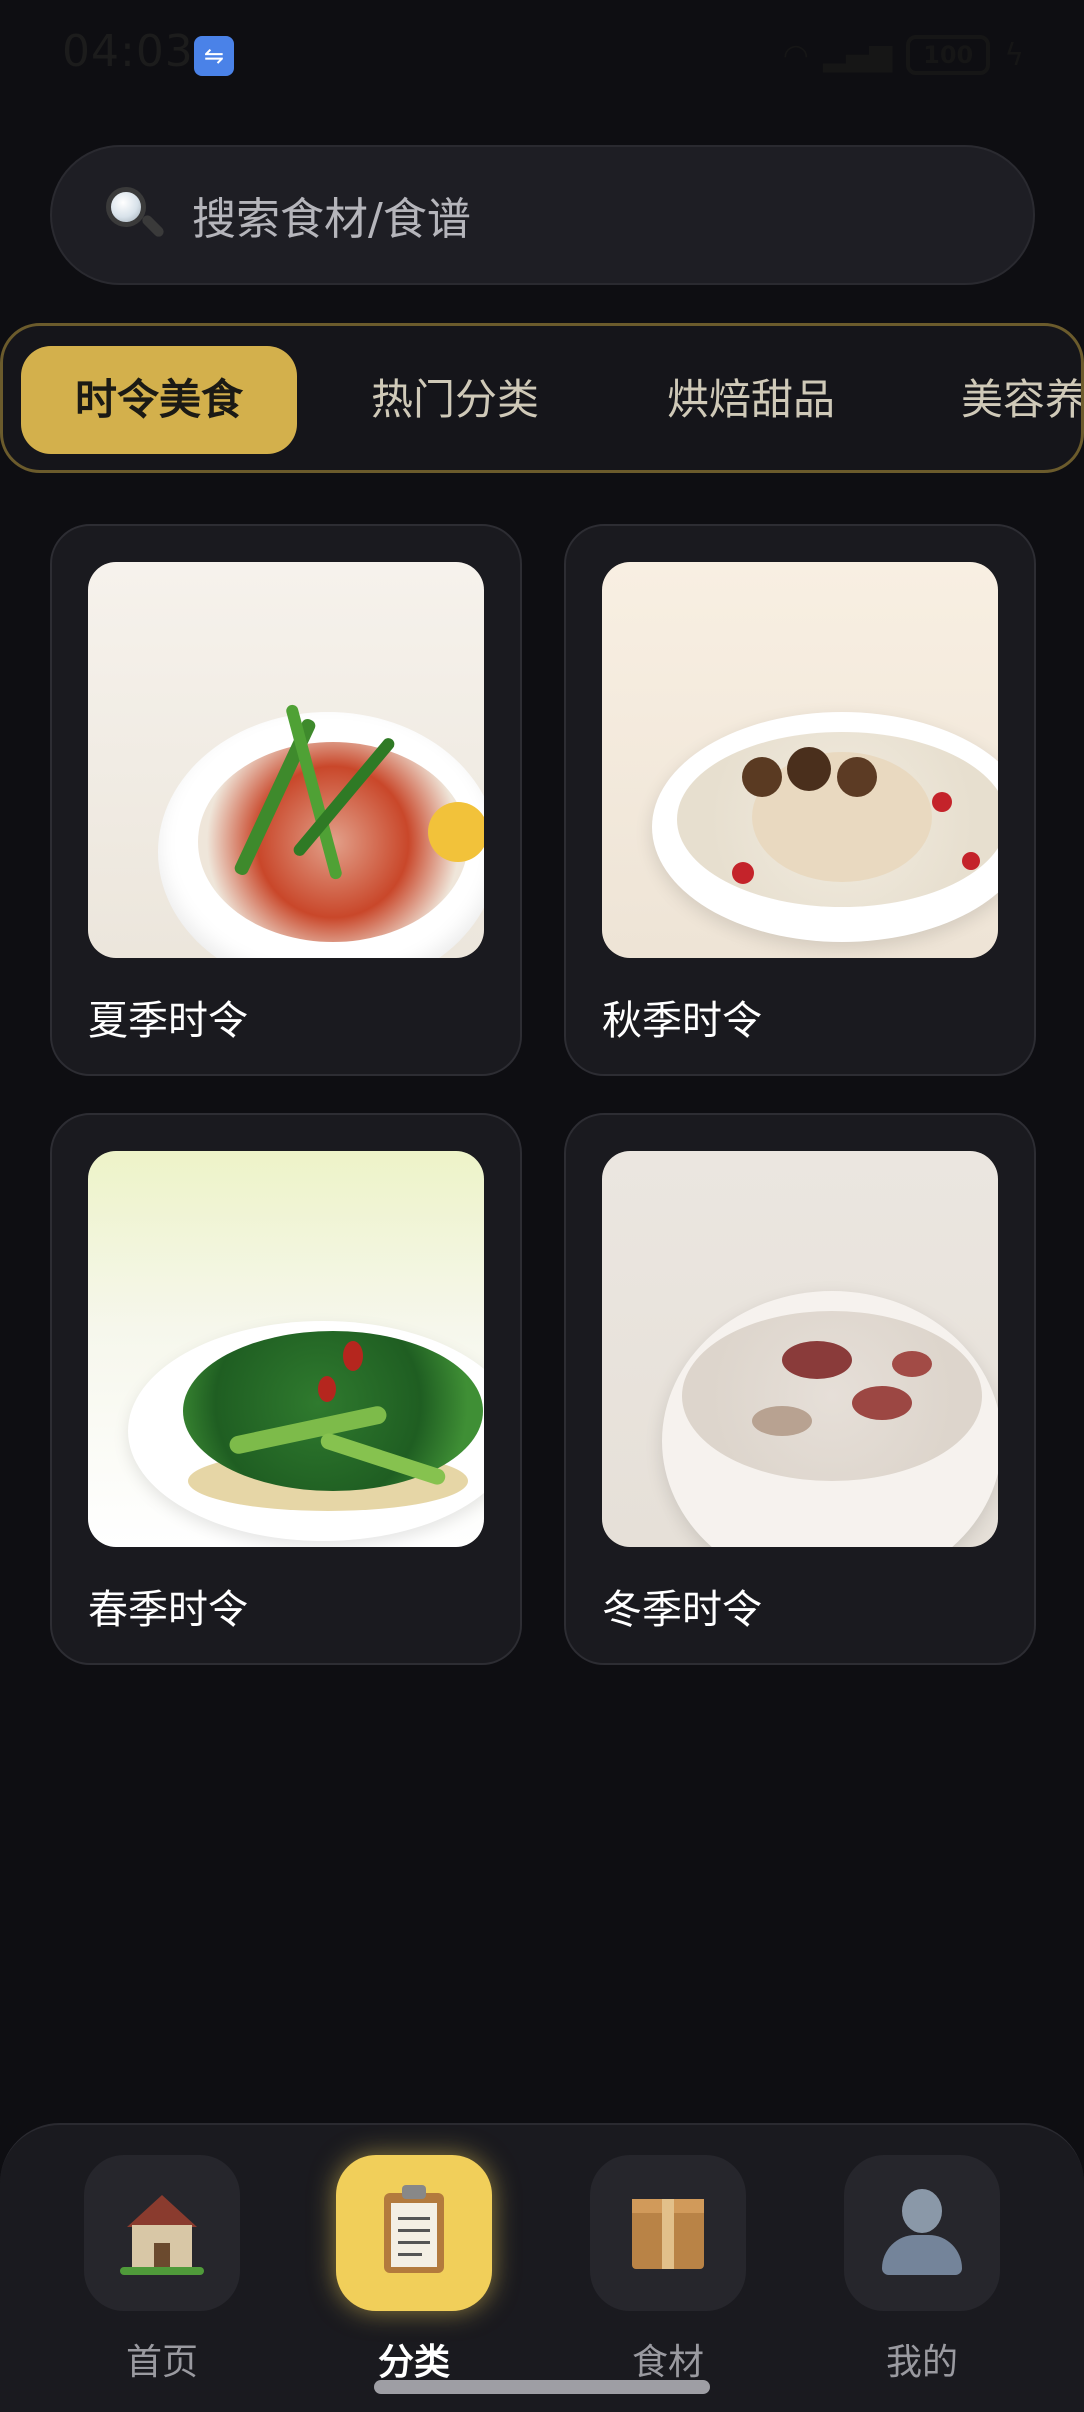 This screenshot has width=1084, height=2412. I want to click on home-indicator, so click(542, 2387).